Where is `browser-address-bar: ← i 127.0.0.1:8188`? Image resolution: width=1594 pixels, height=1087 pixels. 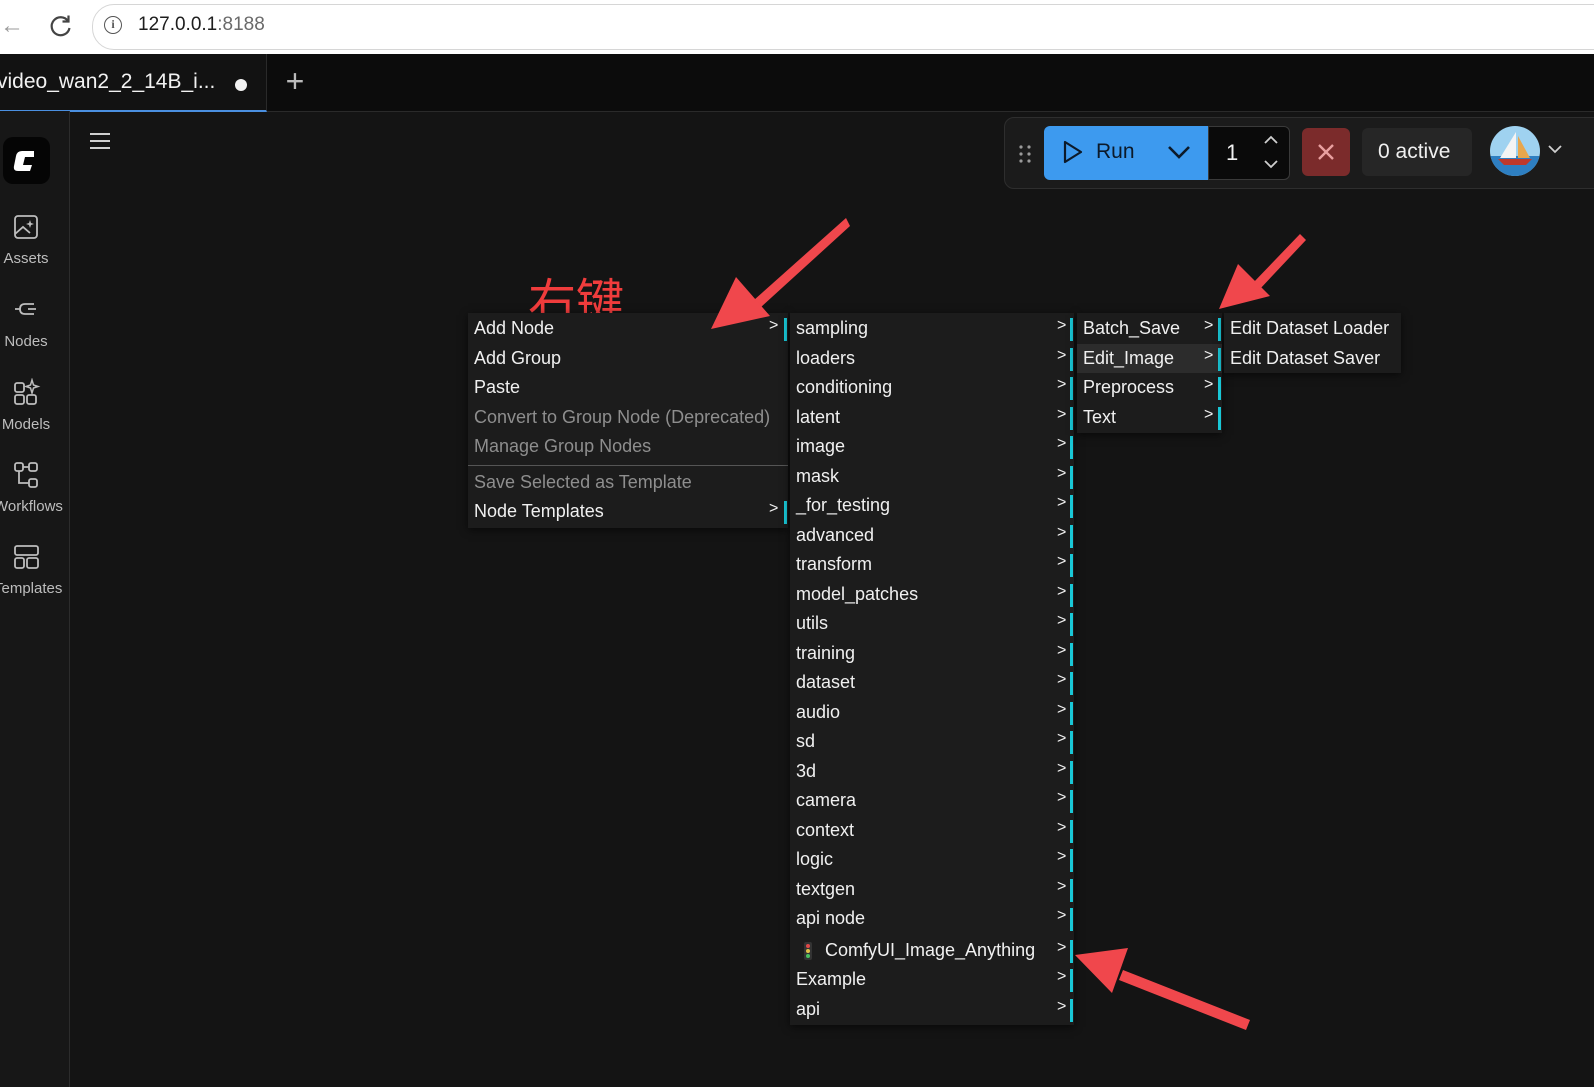
browser-address-bar: ← i 127.0.0.1:8188 is located at coordinates (797, 27).